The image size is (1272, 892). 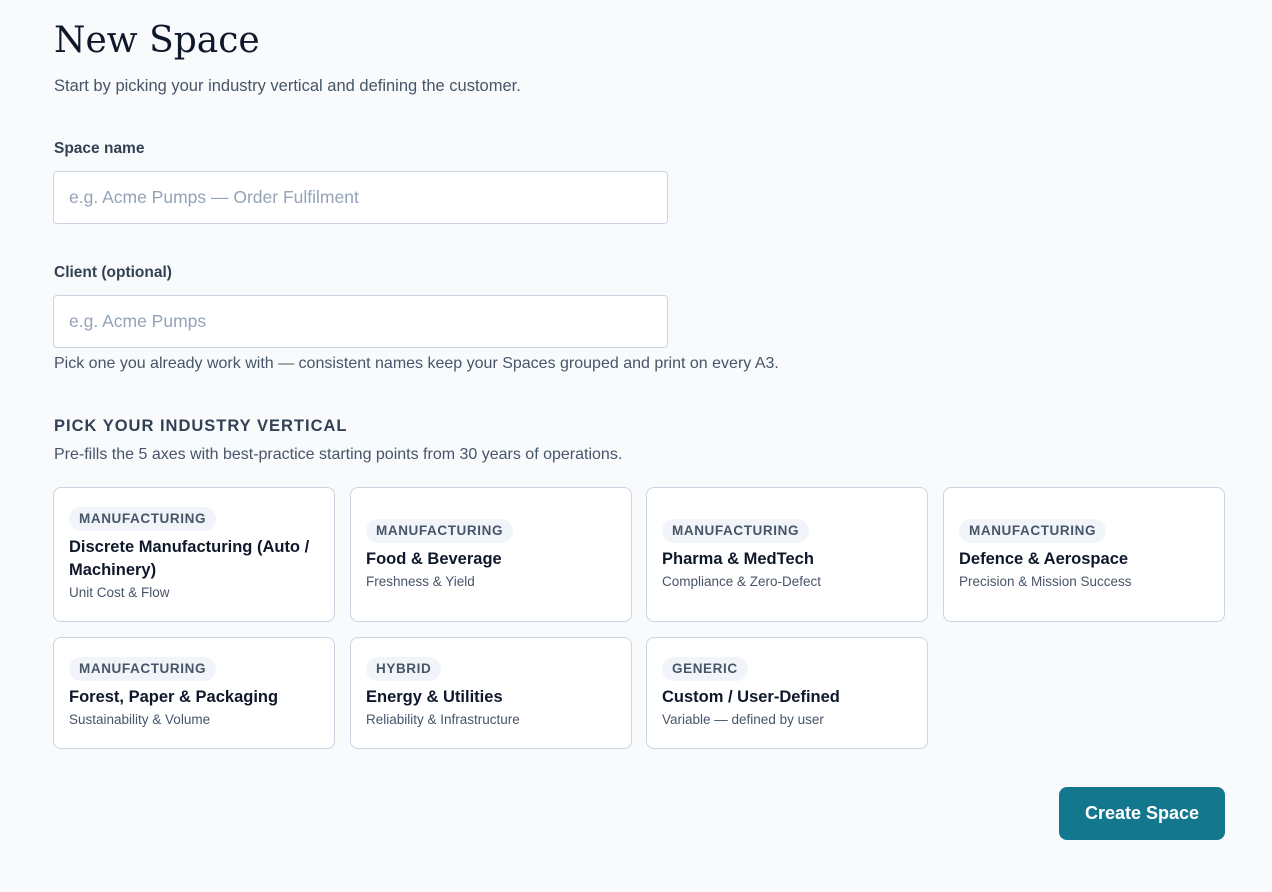 What do you see at coordinates (157, 40) in the screenshot?
I see `page-title: New Space` at bounding box center [157, 40].